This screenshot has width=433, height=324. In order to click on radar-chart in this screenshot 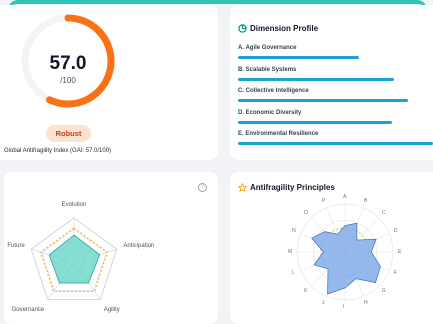, I will do `click(74, 258)`.